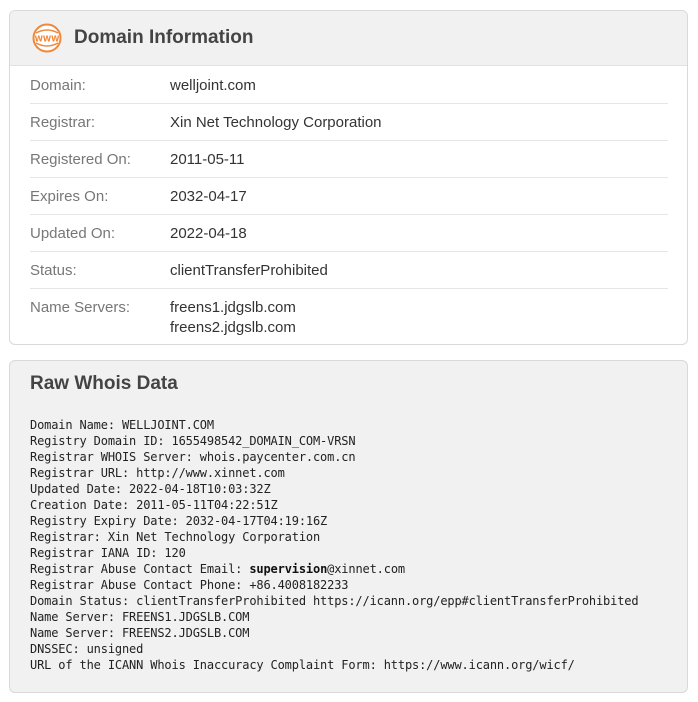 This screenshot has height=702, width=698. I want to click on info-label: Status:, so click(53, 270).